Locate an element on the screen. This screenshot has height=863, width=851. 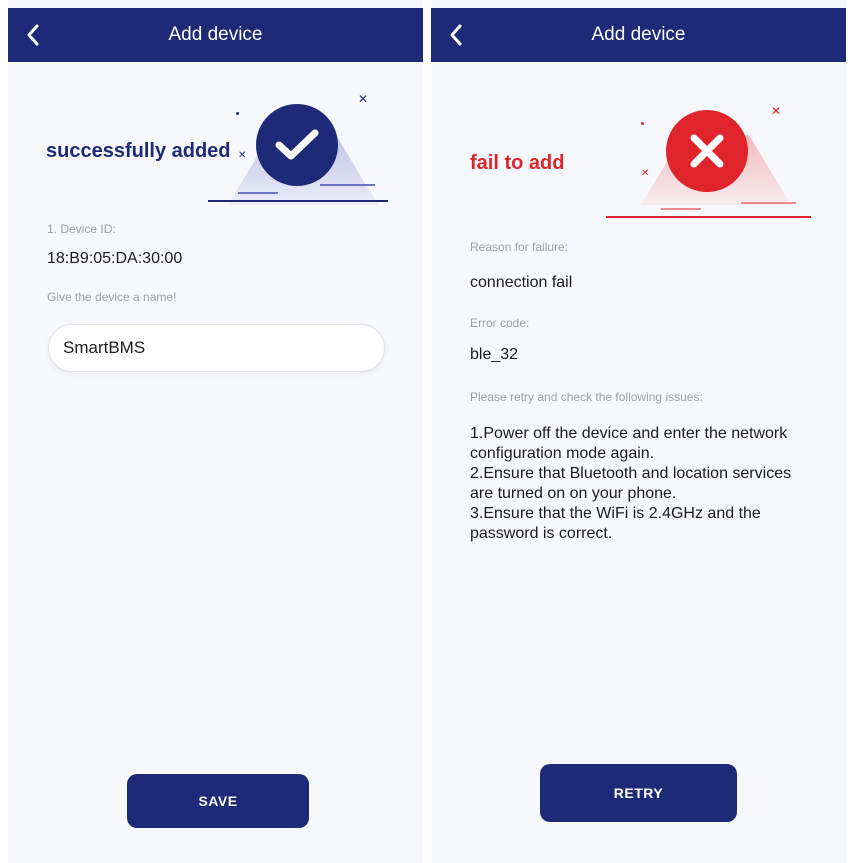
save-button: SAVE is located at coordinates (218, 801).